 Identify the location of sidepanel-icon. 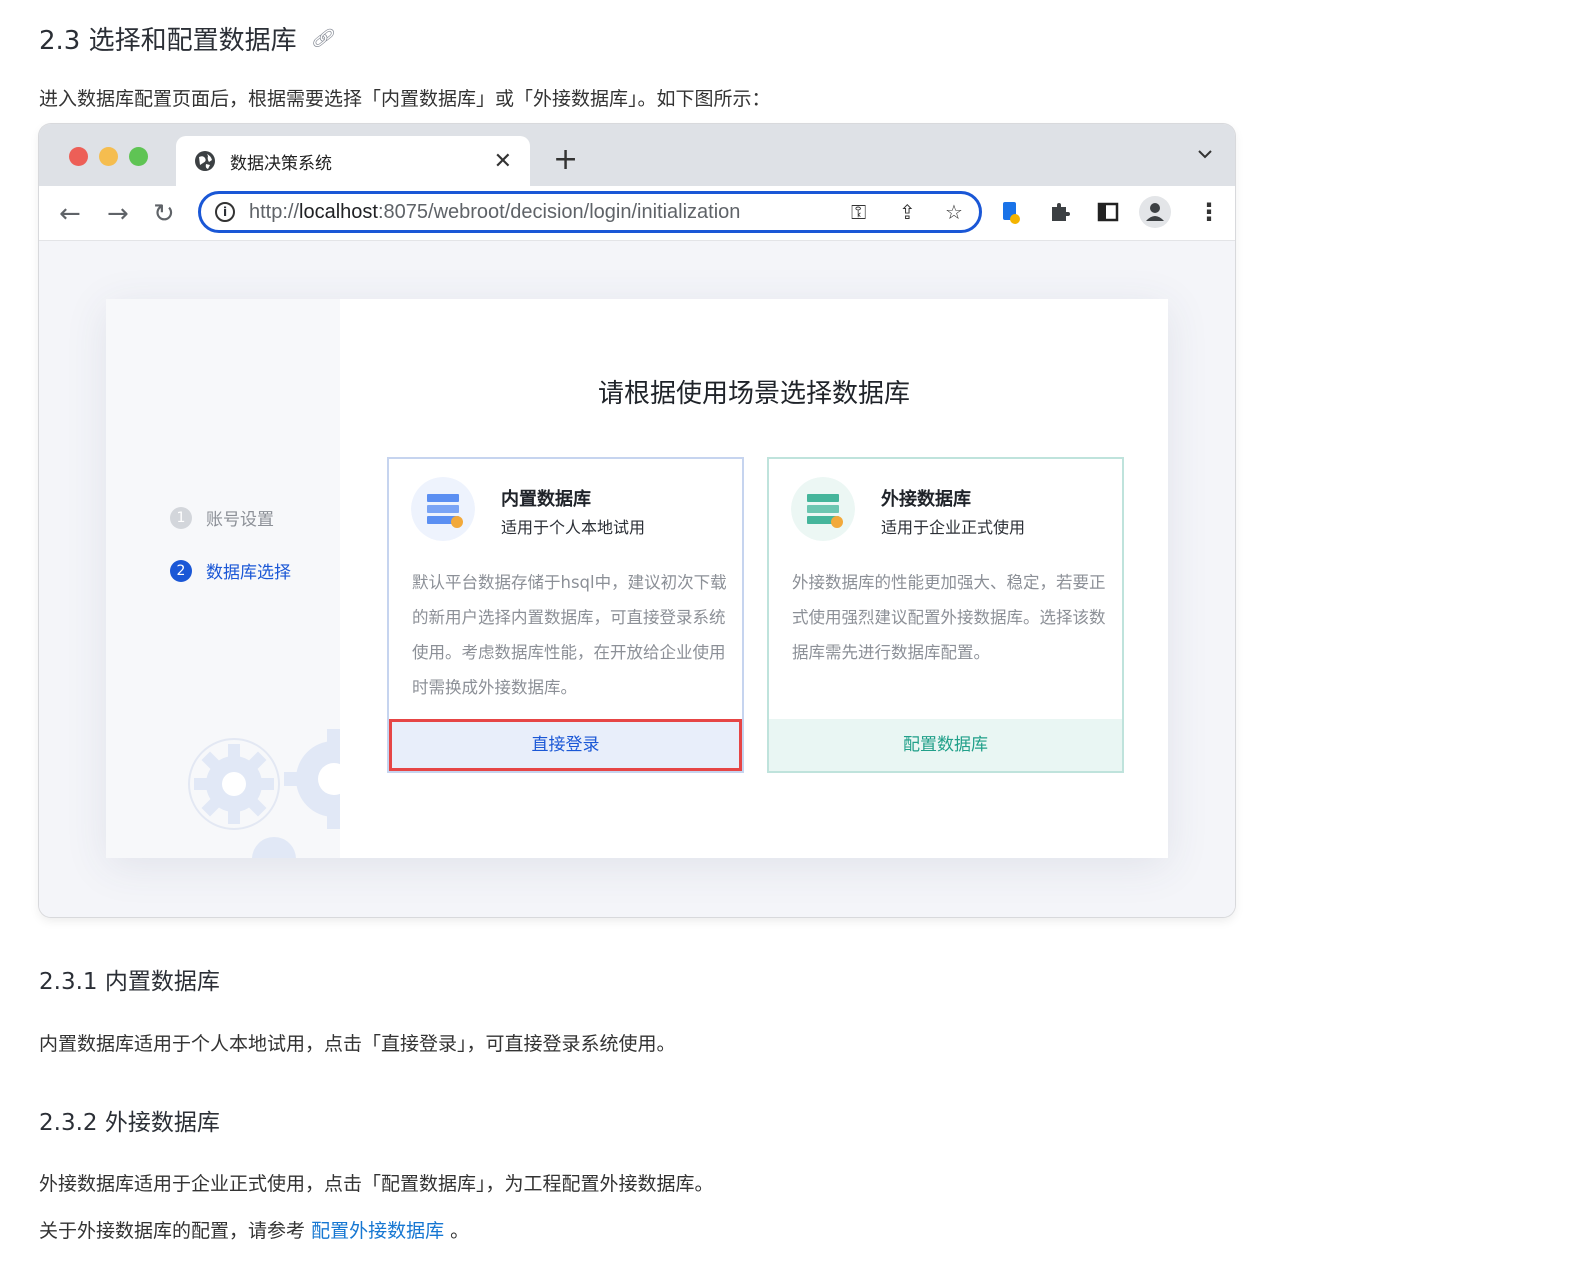
(1108, 214).